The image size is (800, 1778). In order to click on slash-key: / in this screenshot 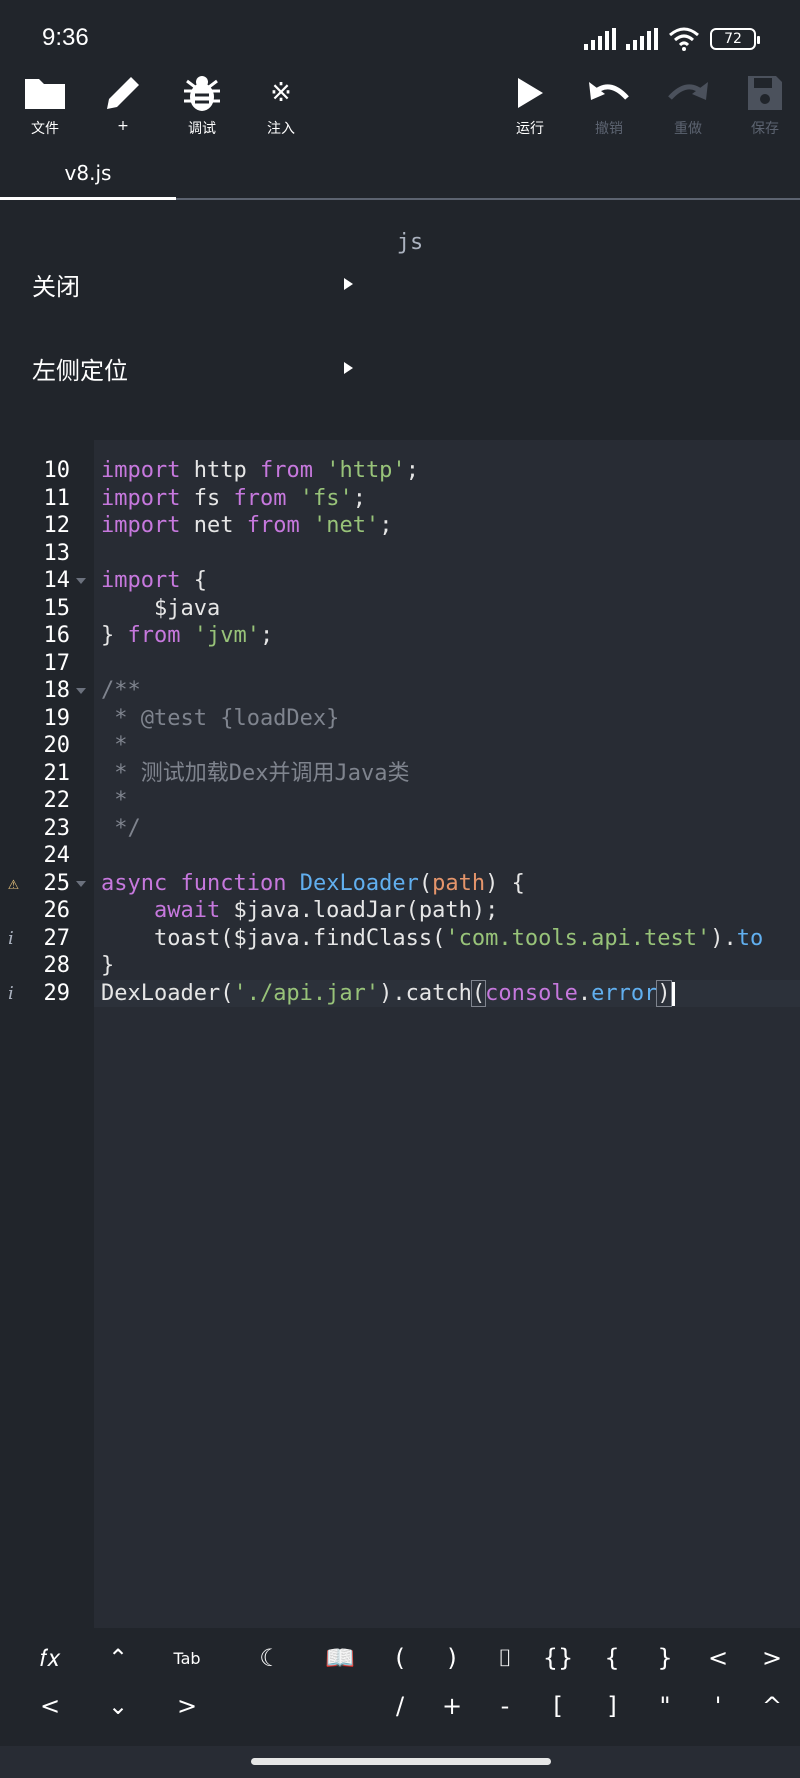, I will do `click(400, 1706)`.